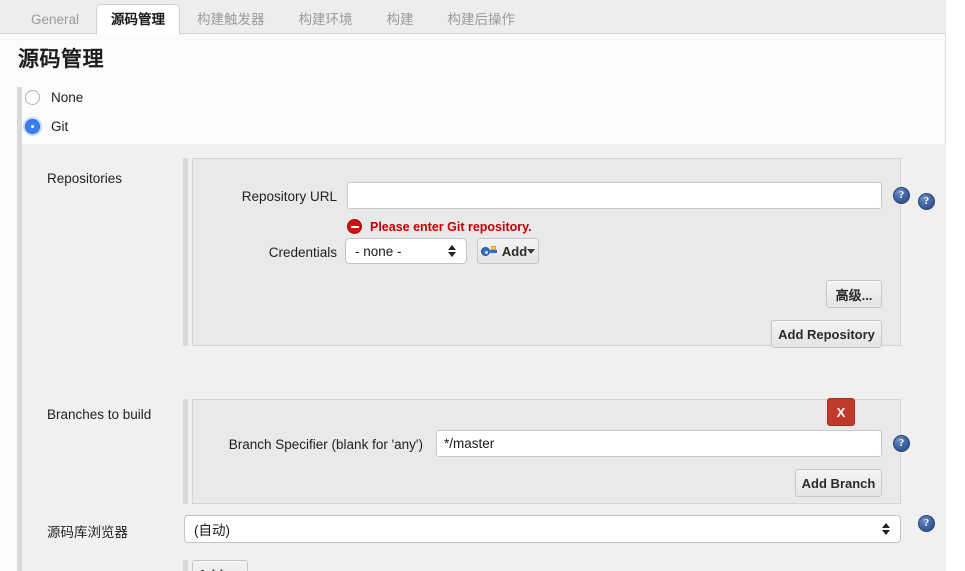 The height and width of the screenshot is (571, 965). Describe the element at coordinates (87, 532) in the screenshot. I see `repository-browser-label: 源码库浏览器` at that location.